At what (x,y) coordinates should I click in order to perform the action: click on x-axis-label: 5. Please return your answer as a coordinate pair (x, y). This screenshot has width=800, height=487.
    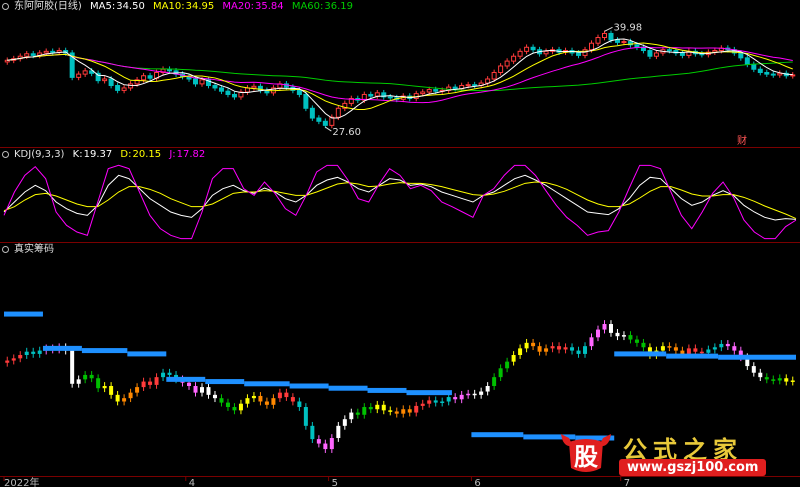
    Looking at the image, I should click on (335, 482).